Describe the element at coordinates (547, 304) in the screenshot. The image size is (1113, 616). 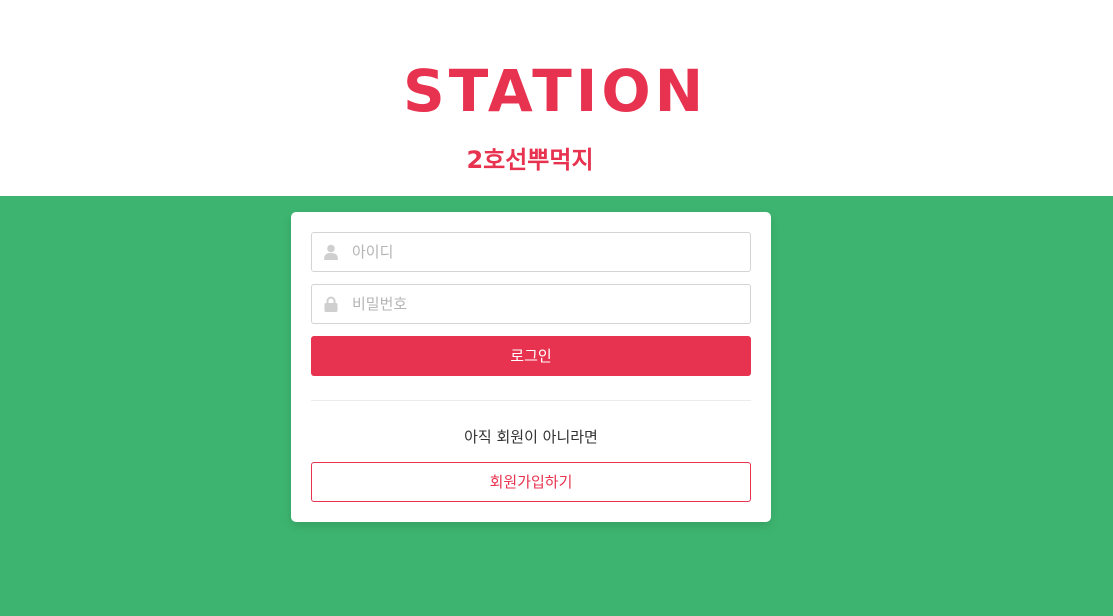
I see `password-input` at that location.